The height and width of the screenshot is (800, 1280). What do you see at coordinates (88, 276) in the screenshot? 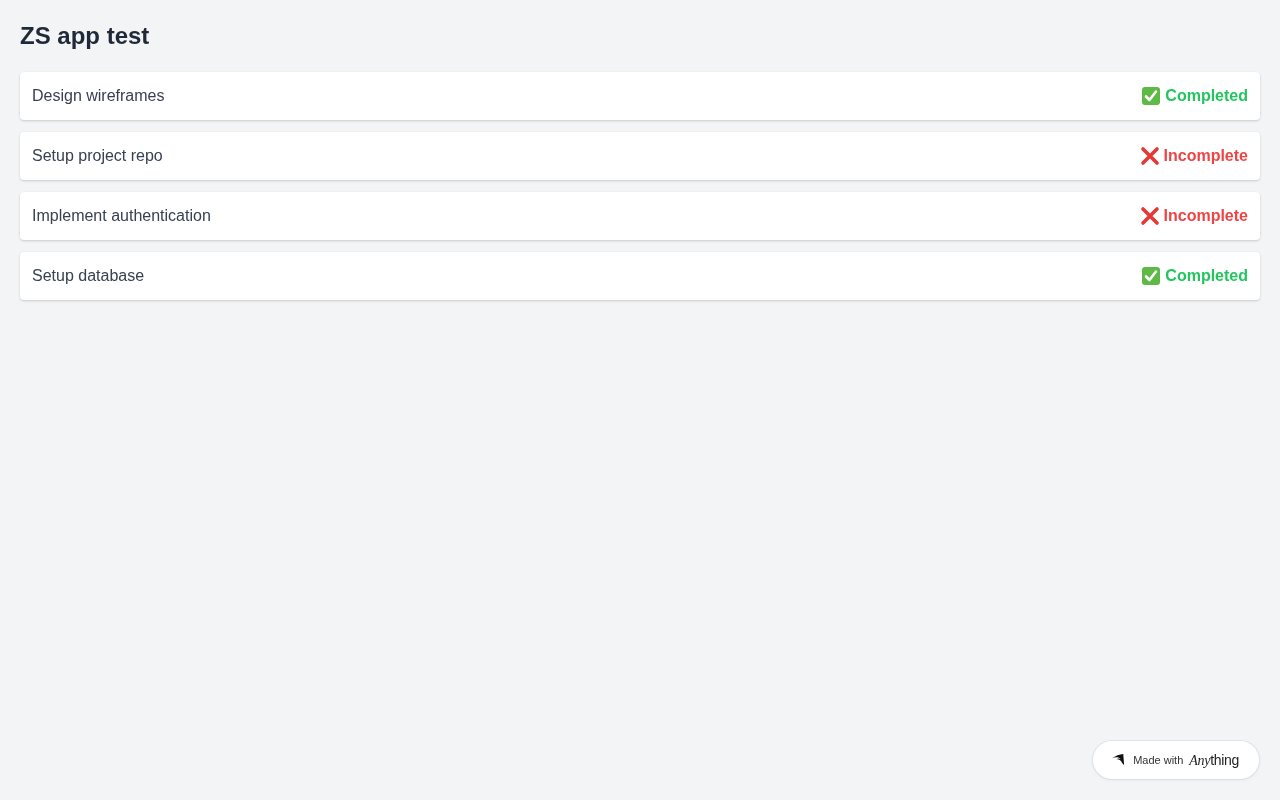
I see `task-name: Setup database` at bounding box center [88, 276].